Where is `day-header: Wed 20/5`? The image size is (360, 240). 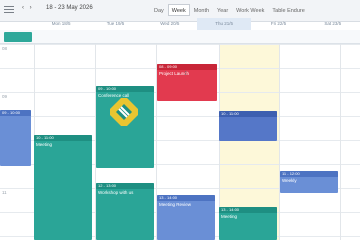
day-header: Wed 20/5 is located at coordinates (170, 24).